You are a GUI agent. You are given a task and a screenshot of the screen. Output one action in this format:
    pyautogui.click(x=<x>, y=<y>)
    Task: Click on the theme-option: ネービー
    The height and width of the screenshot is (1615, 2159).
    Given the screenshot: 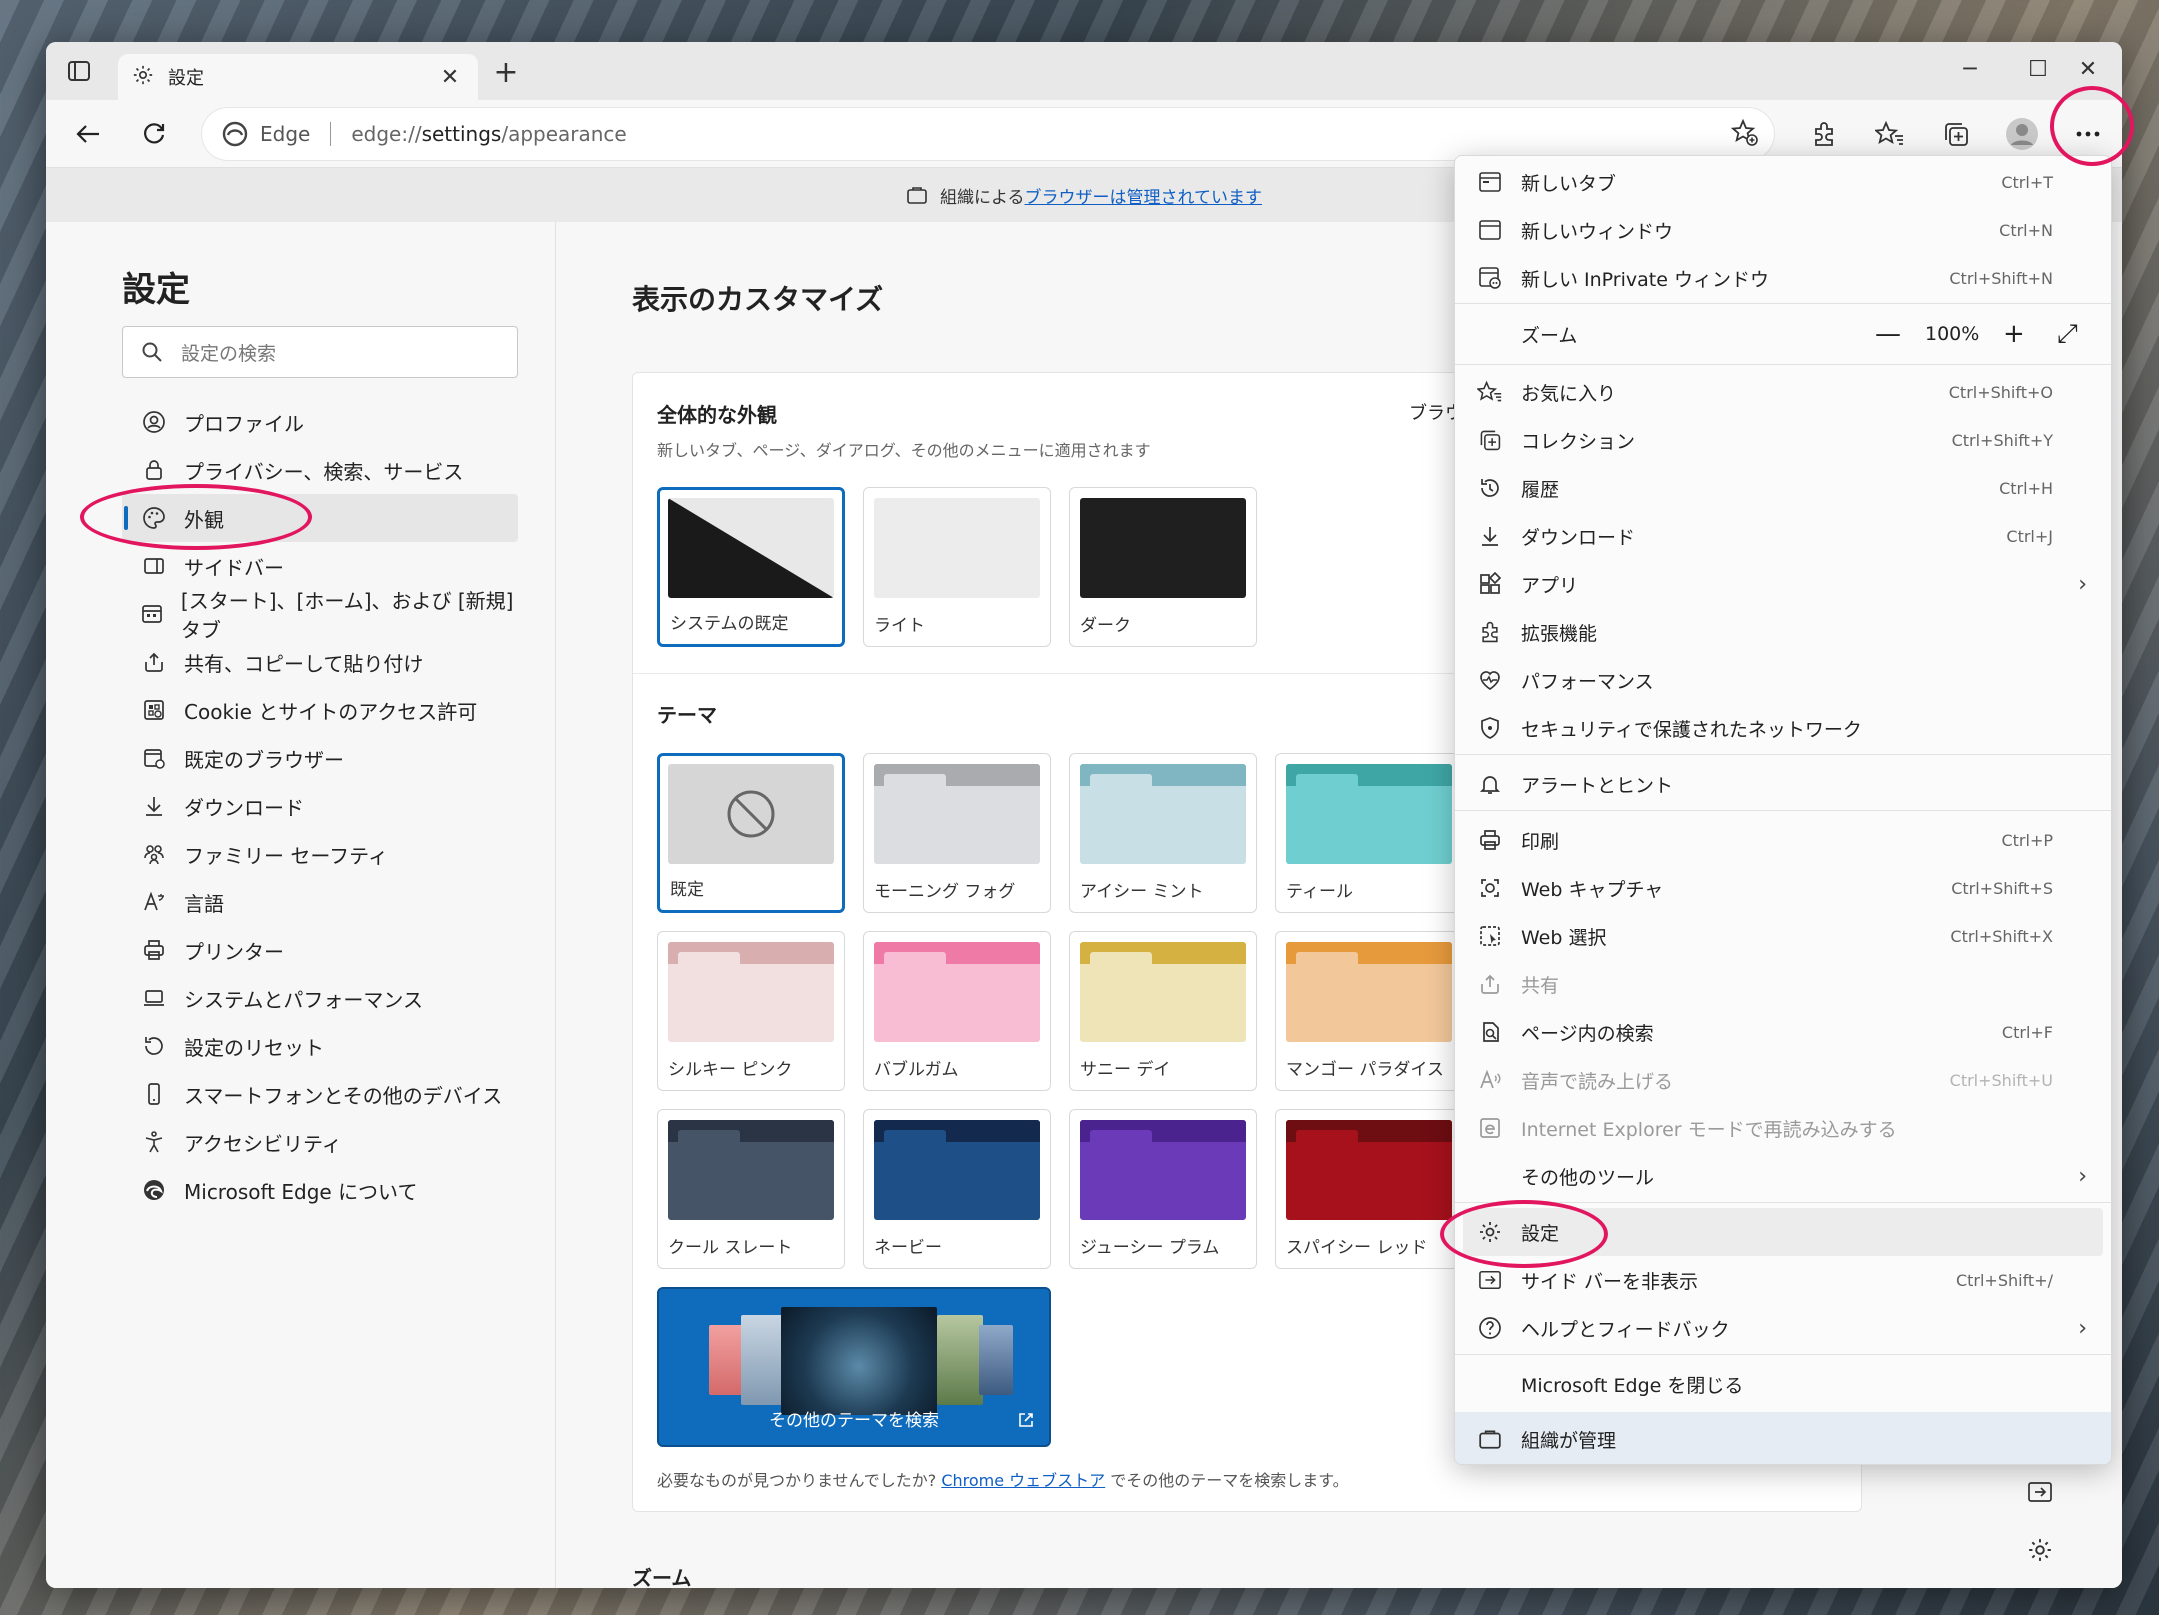 What is the action you would take?
    pyautogui.click(x=957, y=1189)
    